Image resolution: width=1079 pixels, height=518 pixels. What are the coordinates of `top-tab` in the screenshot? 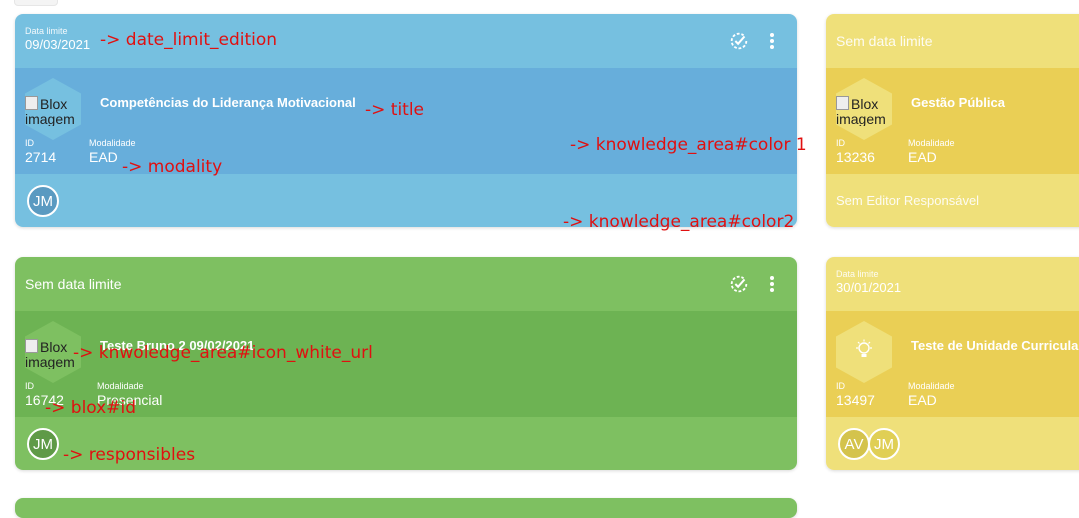 It's located at (36, 3).